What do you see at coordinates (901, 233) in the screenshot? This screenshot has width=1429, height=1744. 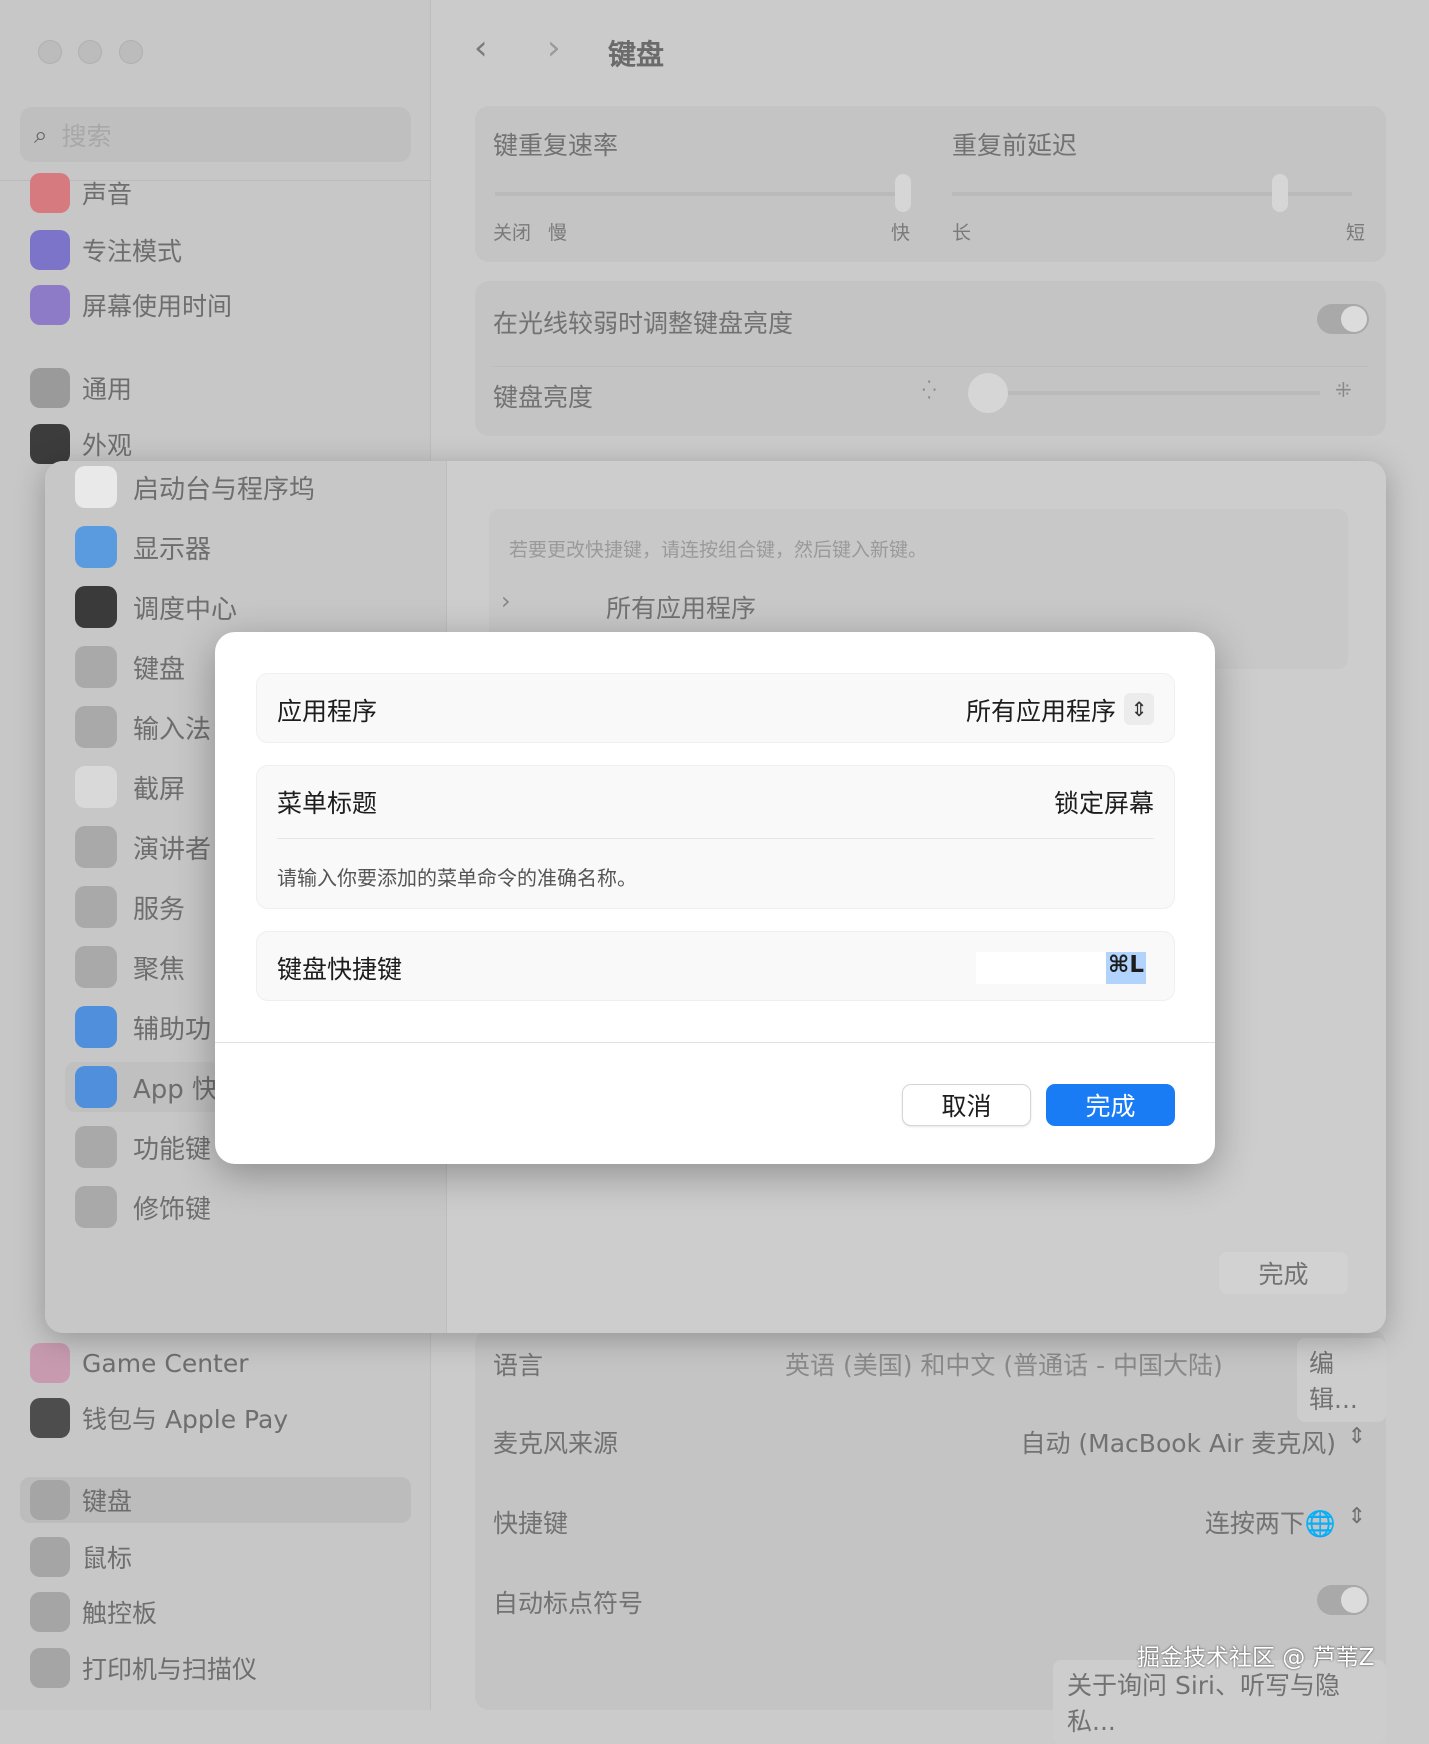 I see `fast-label: 快` at bounding box center [901, 233].